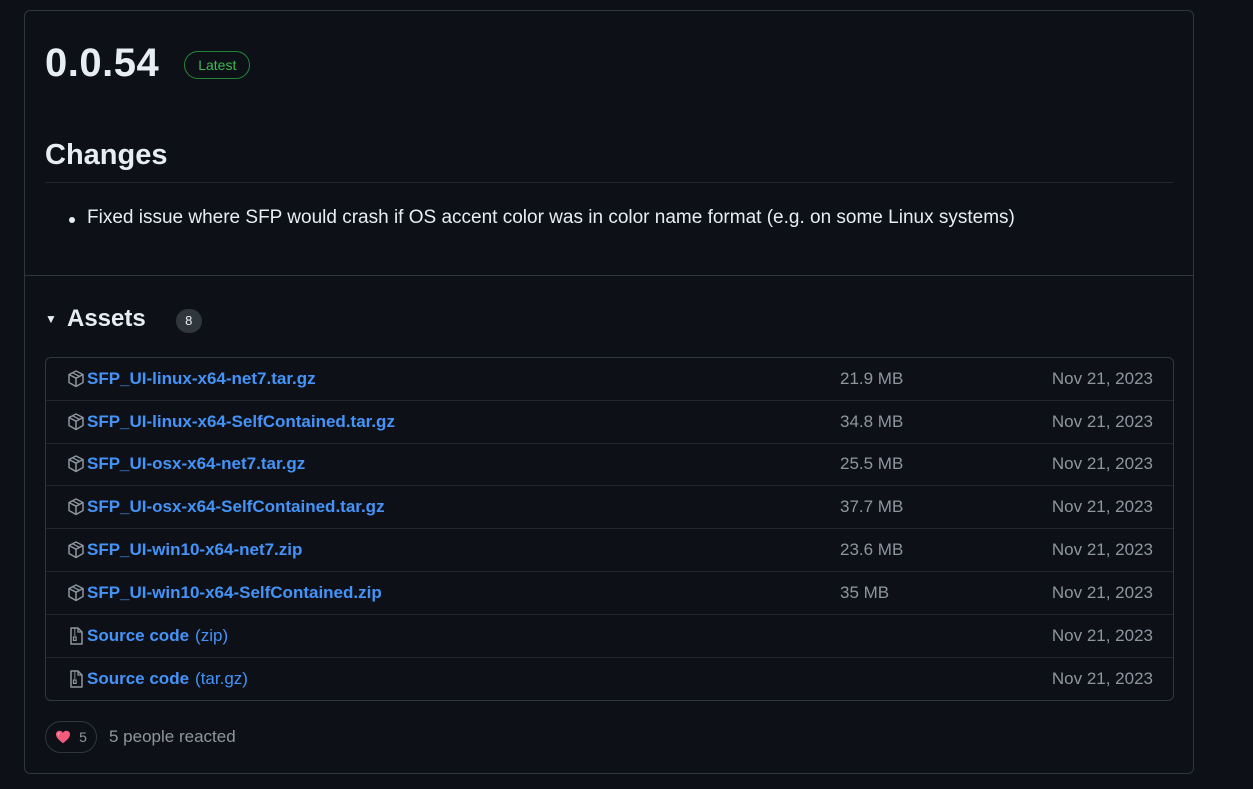 The height and width of the screenshot is (789, 1253). What do you see at coordinates (865, 592) in the screenshot?
I see `asset-size: 35 MB` at bounding box center [865, 592].